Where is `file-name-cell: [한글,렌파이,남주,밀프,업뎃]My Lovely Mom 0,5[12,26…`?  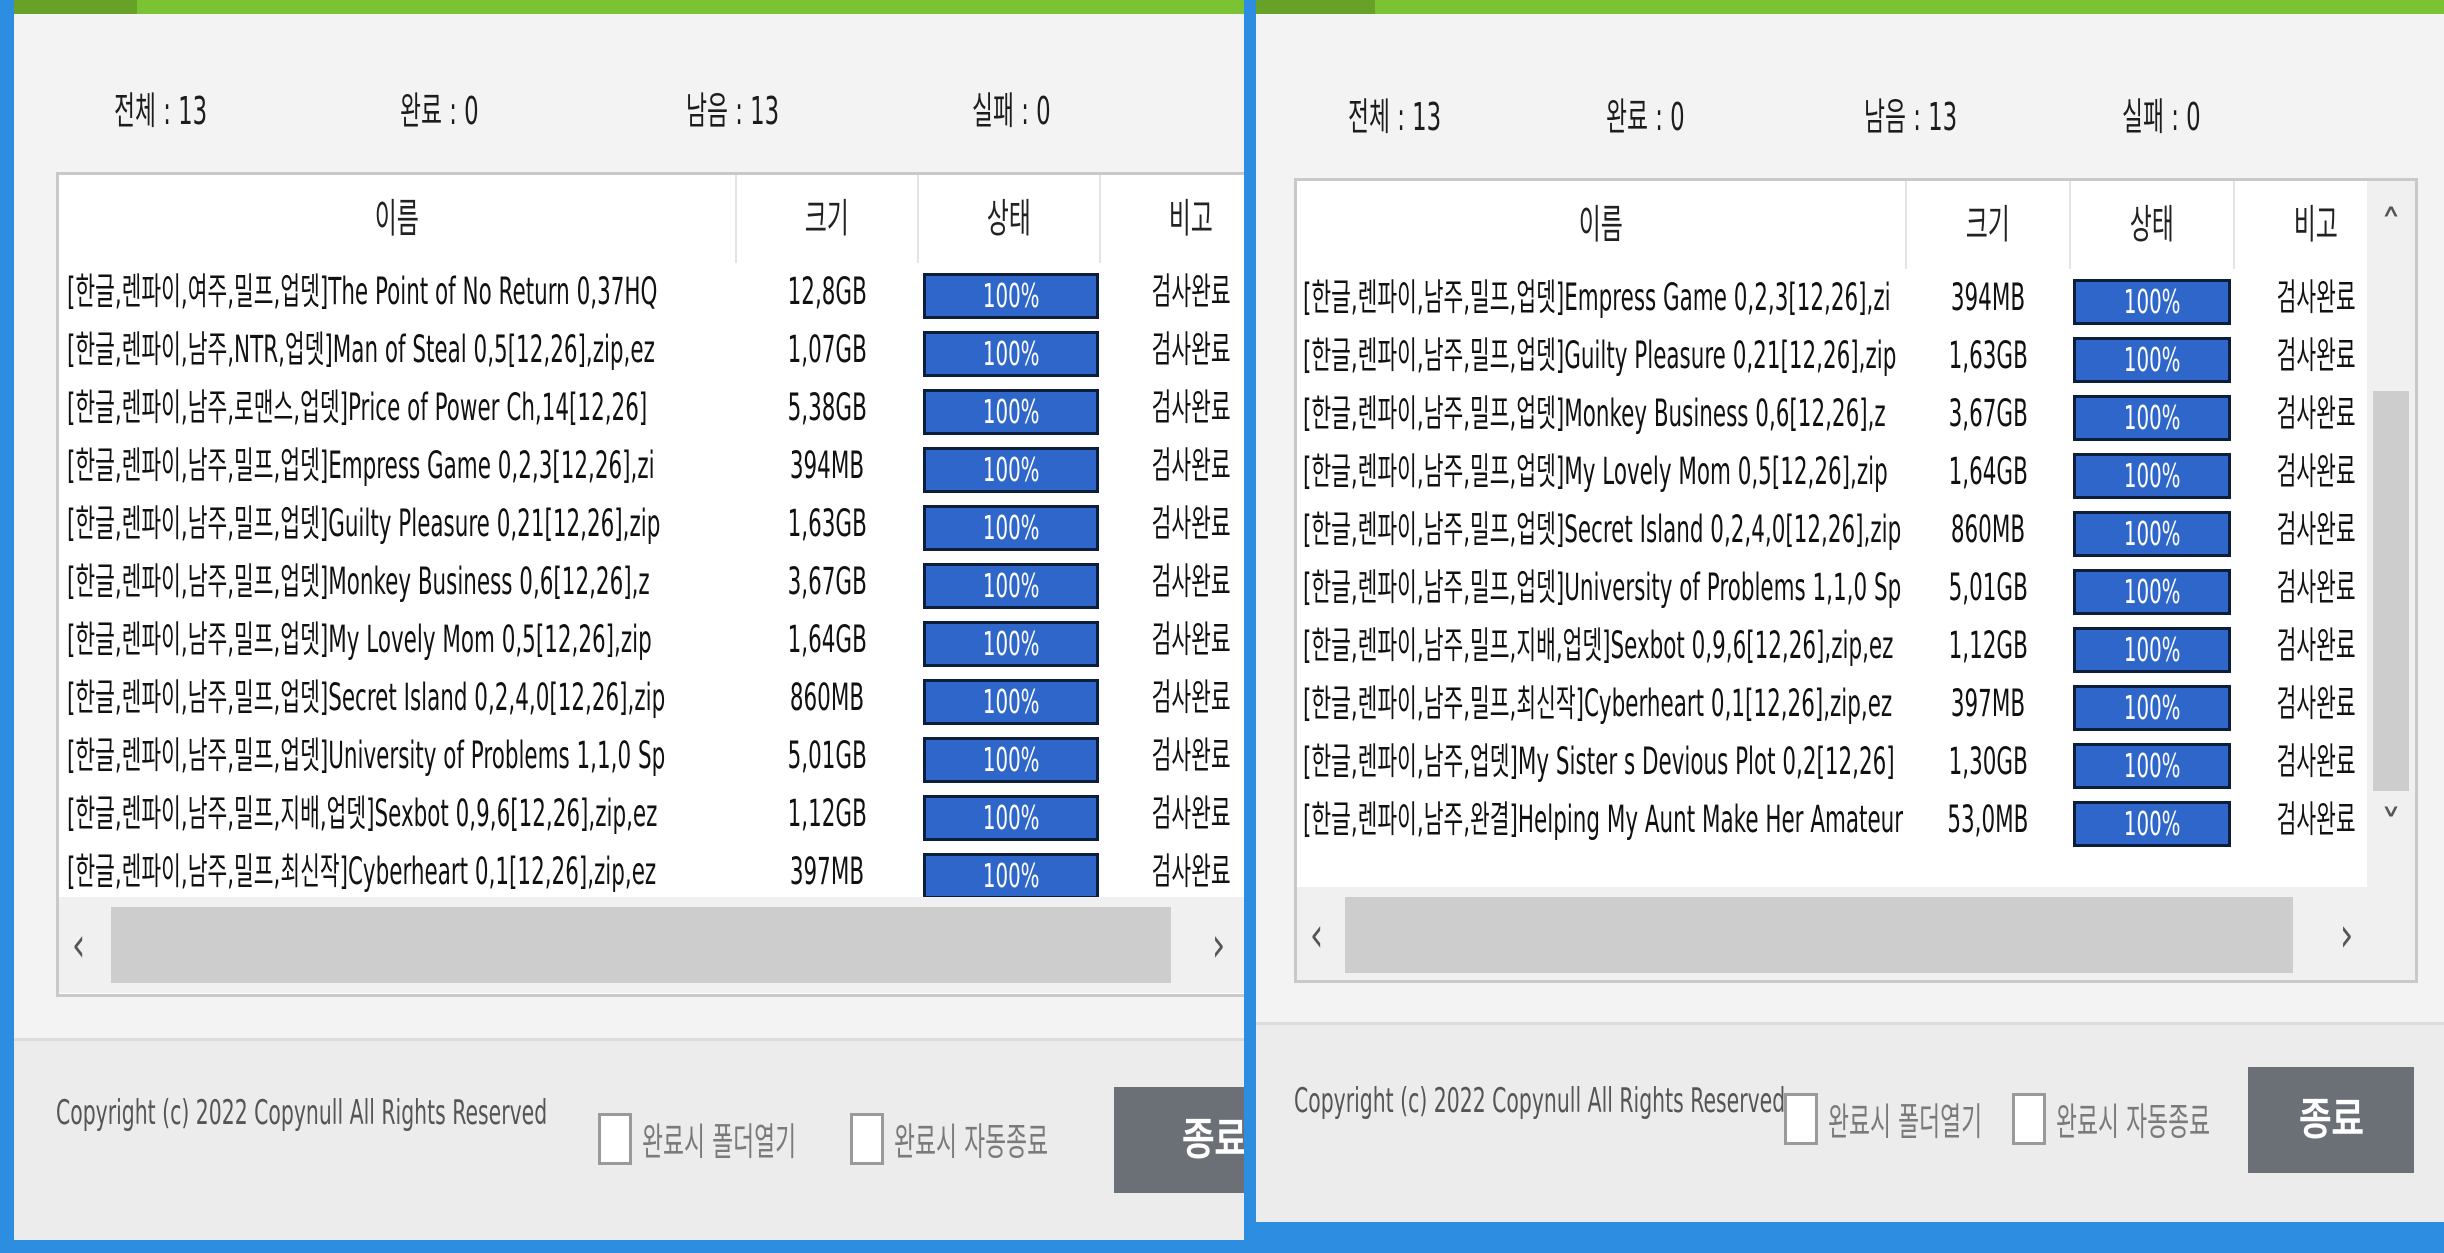 file-name-cell: [한글,렌파이,남주,밀프,업뎃]My Lovely Mom 0,5[12,26… is located at coordinates (359, 639).